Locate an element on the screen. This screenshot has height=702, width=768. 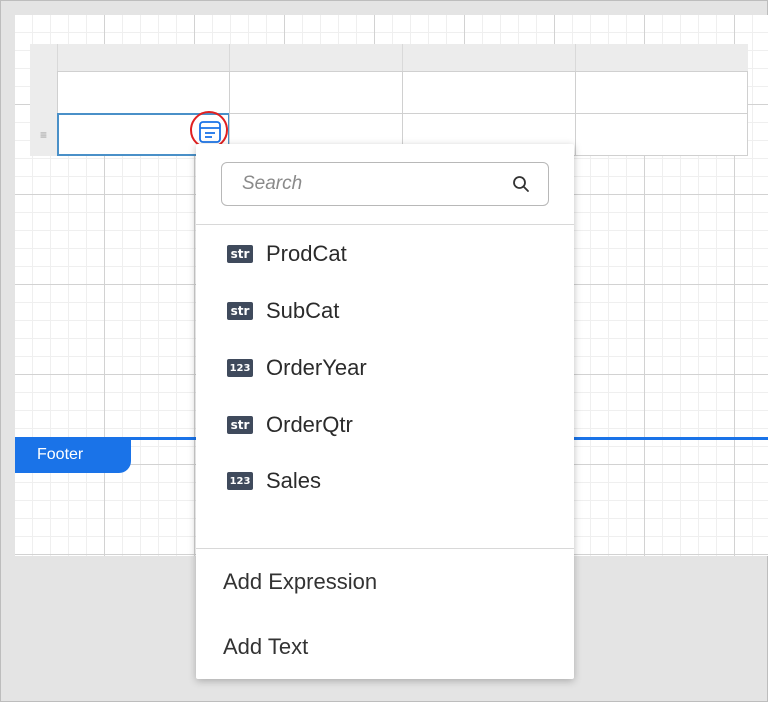
add-expression-label: Add Expression is located at coordinates (300, 581).